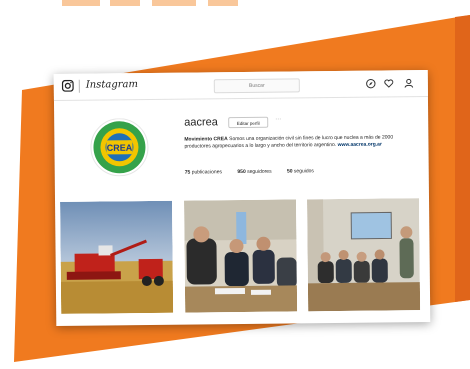 The image size is (470, 369). What do you see at coordinates (248, 122) in the screenshot?
I see `edit-profile-button: Editar perfil` at bounding box center [248, 122].